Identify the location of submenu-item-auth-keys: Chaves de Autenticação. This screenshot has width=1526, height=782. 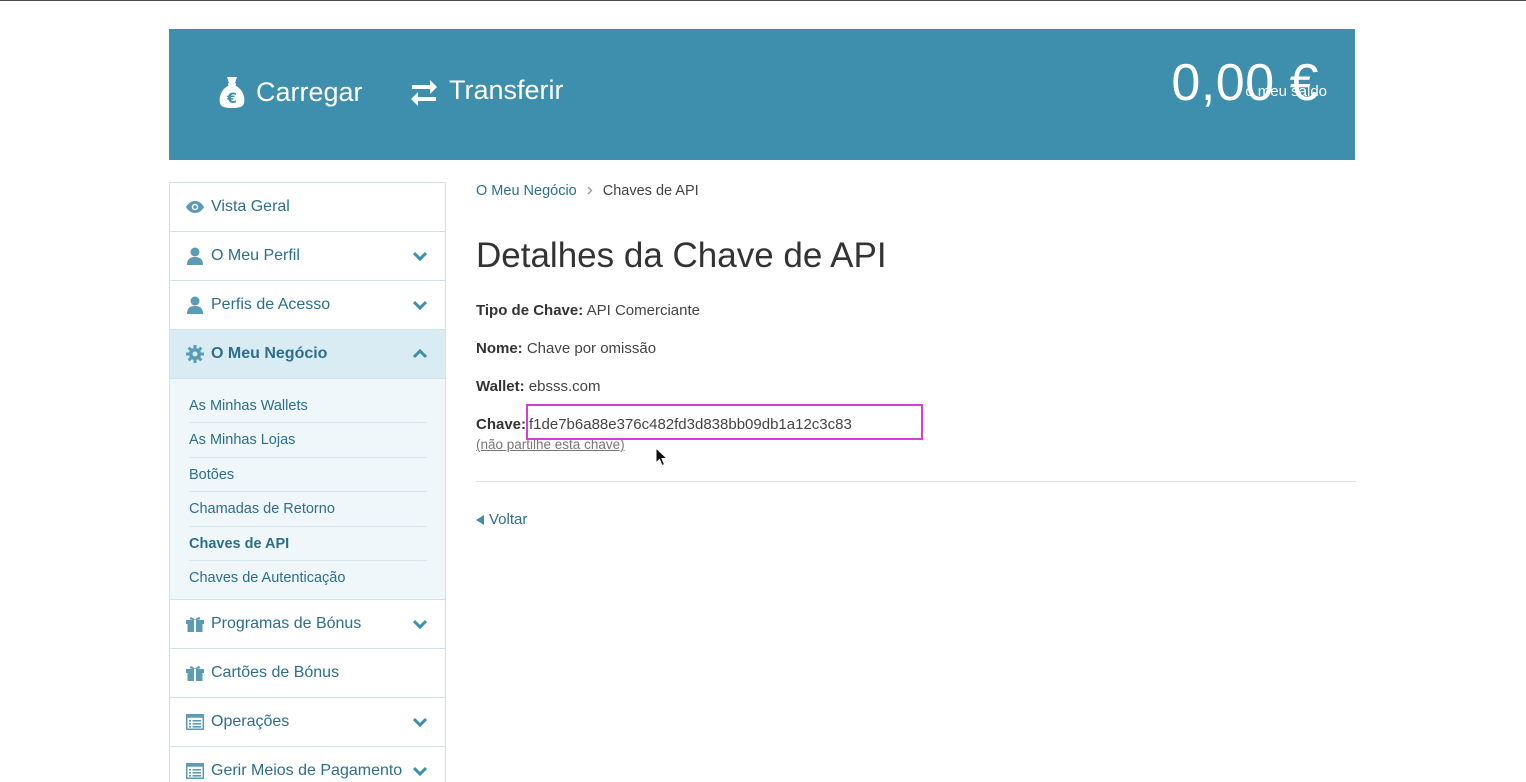
(308, 578).